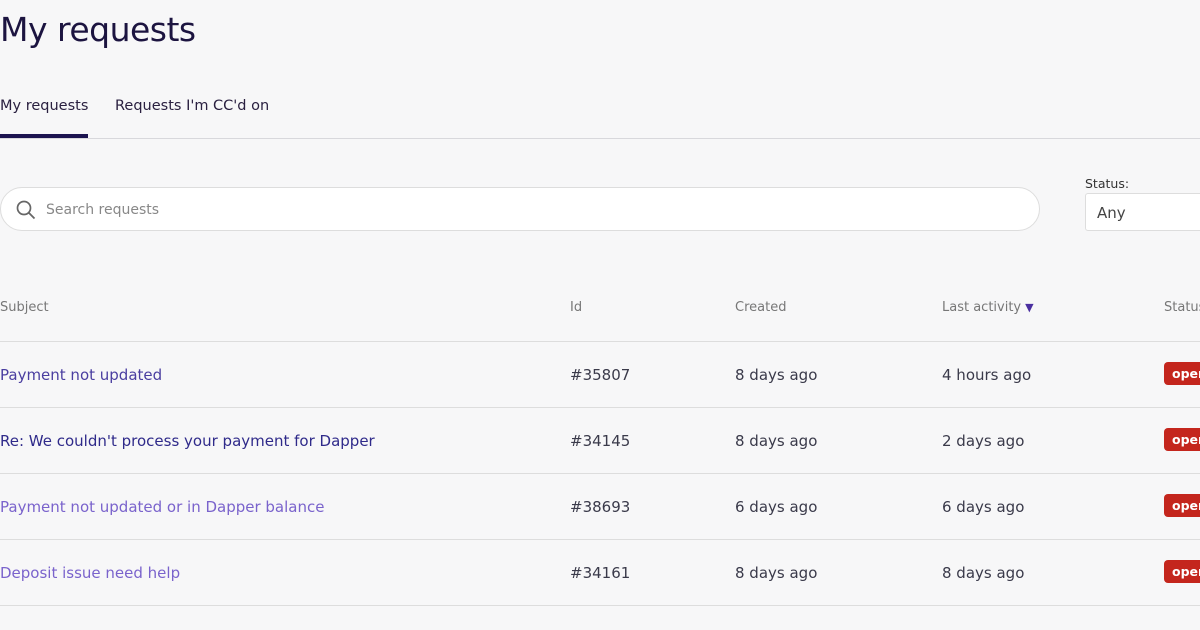 The height and width of the screenshot is (630, 1200). What do you see at coordinates (987, 375) in the screenshot?
I see `request-last-activity: 4 hours ago` at bounding box center [987, 375].